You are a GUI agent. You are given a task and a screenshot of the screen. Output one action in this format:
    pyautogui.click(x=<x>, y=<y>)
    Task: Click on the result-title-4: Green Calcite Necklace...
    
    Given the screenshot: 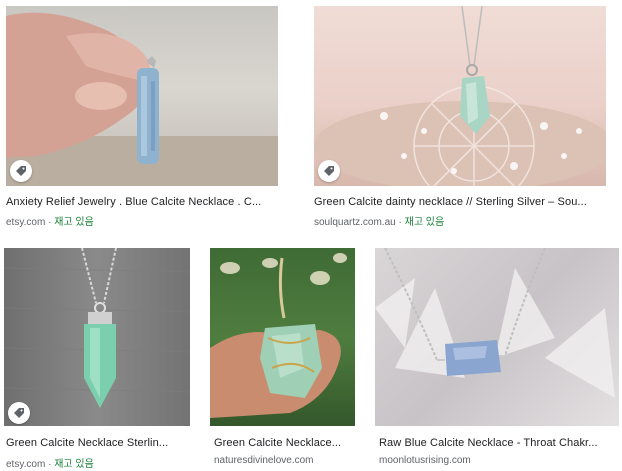 What is the action you would take?
    pyautogui.click(x=286, y=443)
    